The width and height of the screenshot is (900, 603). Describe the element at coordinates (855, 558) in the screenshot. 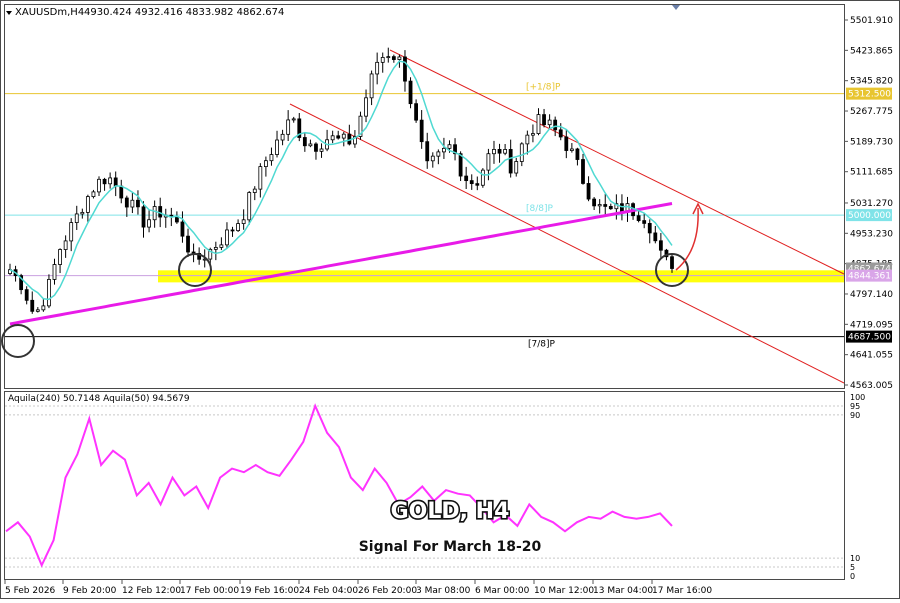

I see `indicator-tick-label: 10` at that location.